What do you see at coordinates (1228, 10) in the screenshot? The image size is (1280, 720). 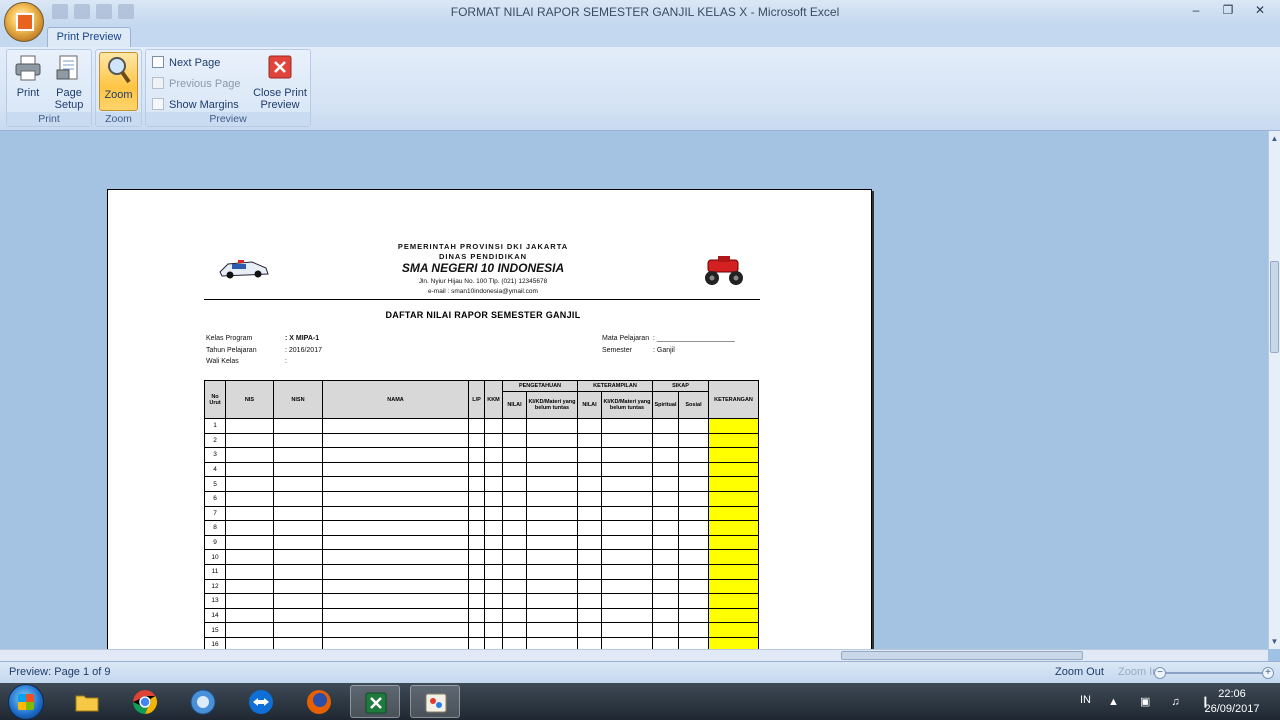 I see `restore-button: ❐` at bounding box center [1228, 10].